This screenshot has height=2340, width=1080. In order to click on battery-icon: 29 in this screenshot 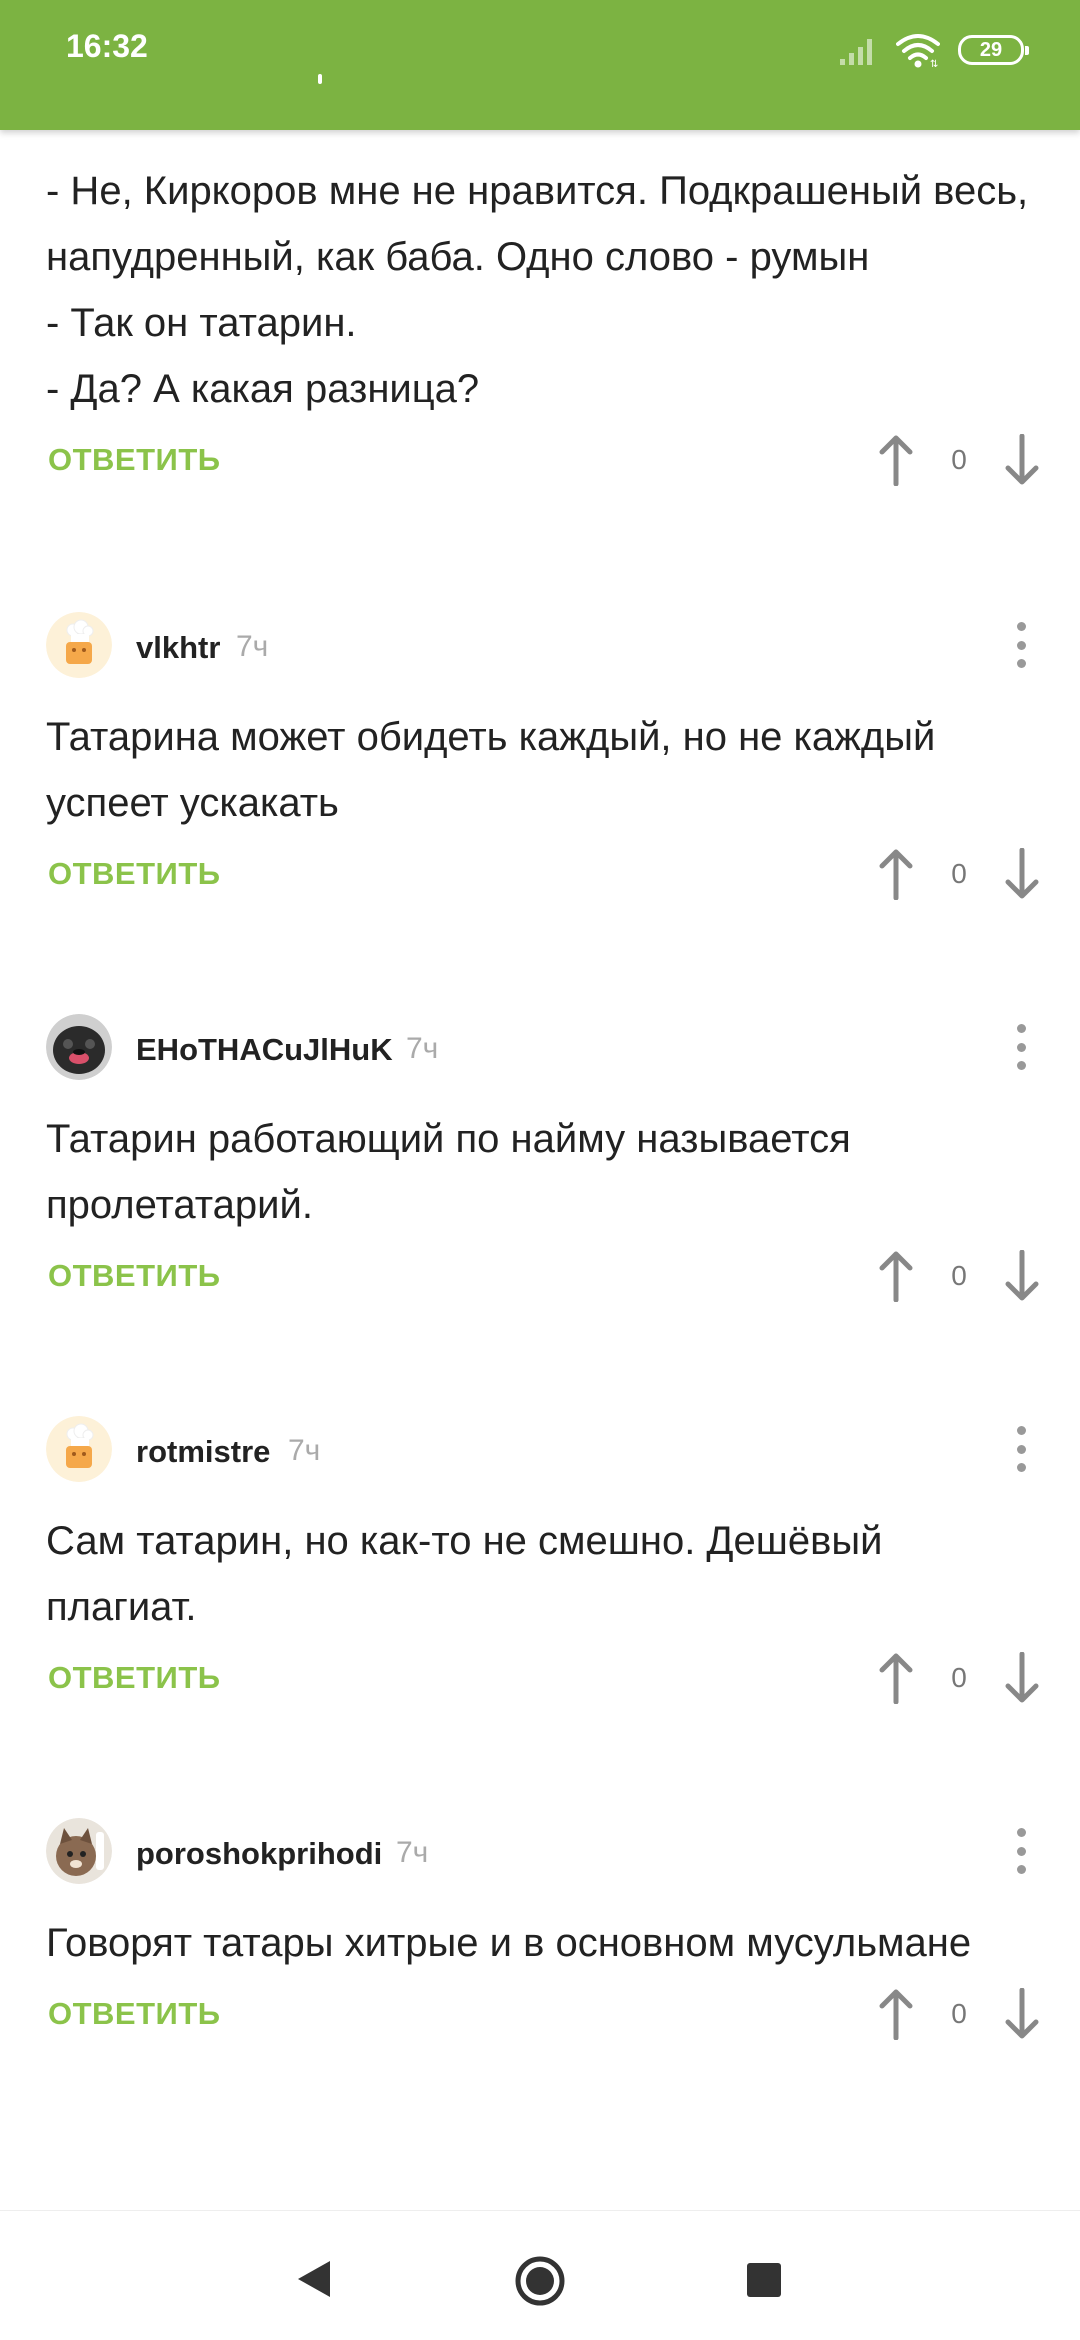, I will do `click(993, 50)`.